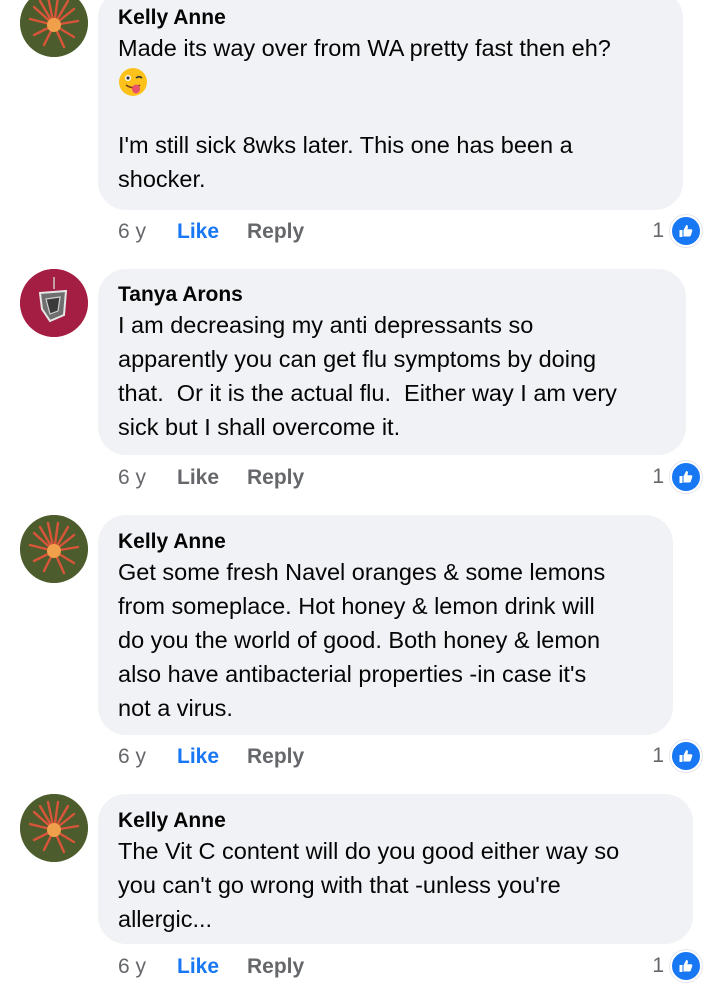 Image resolution: width=720 pixels, height=989 pixels. What do you see at coordinates (392, 295) in the screenshot?
I see `comment-author: Tanya Arons` at bounding box center [392, 295].